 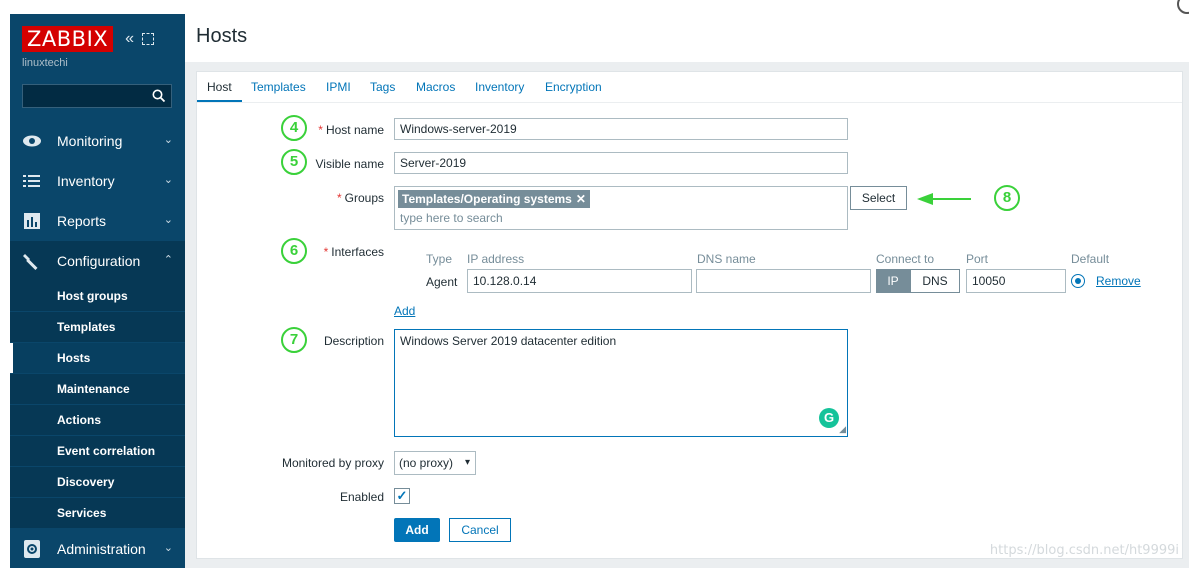 What do you see at coordinates (148, 39) in the screenshot?
I see `kiosk-mode-icon` at bounding box center [148, 39].